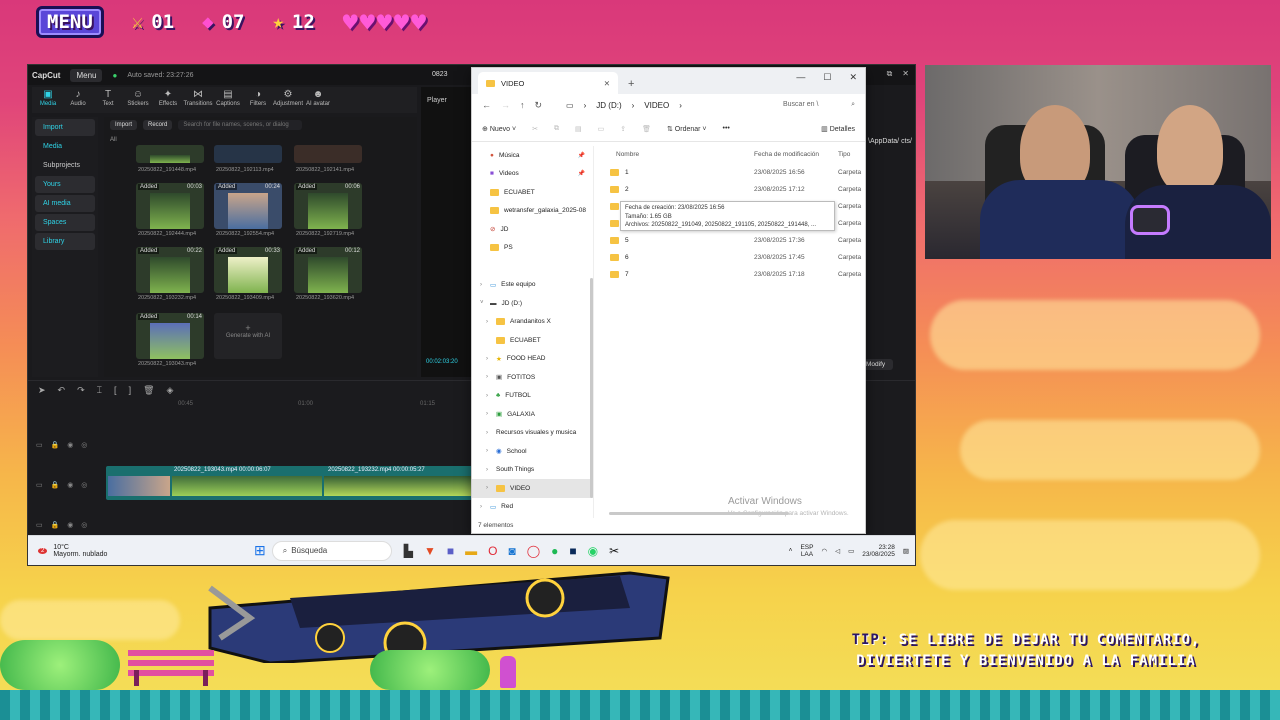  I want to click on file-row: 6 23/08/2025 17:45 Carpeta, so click(737, 257).